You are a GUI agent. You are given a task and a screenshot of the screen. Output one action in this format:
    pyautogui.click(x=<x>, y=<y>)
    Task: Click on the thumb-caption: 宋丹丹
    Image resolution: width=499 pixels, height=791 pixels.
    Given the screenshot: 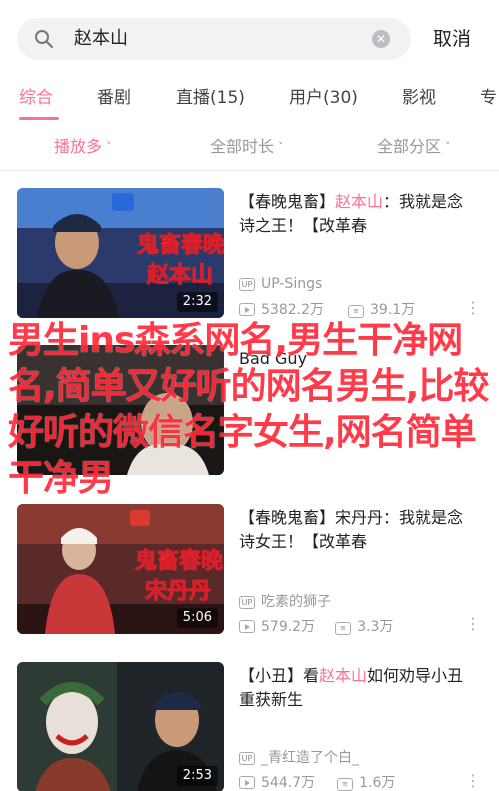 What is the action you would take?
    pyautogui.click(x=178, y=591)
    